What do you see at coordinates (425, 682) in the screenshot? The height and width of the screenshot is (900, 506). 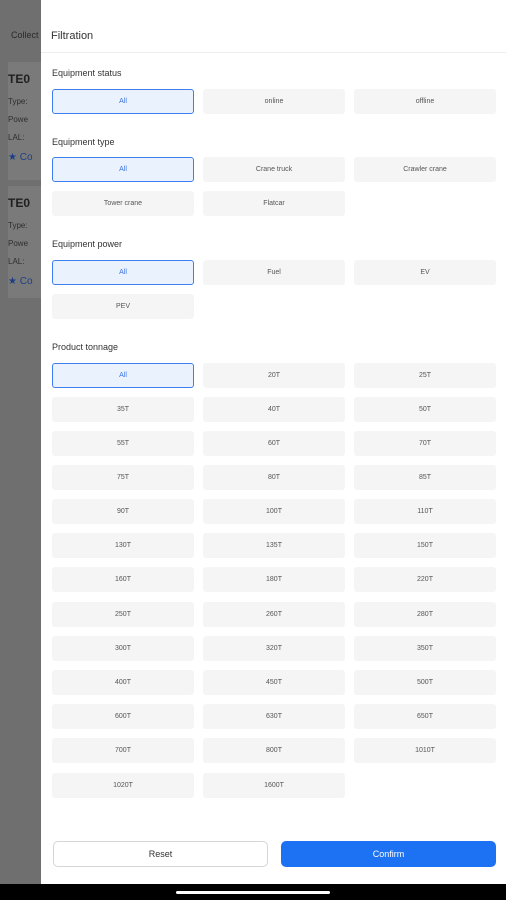 I see `chip-tonnage: 500T` at bounding box center [425, 682].